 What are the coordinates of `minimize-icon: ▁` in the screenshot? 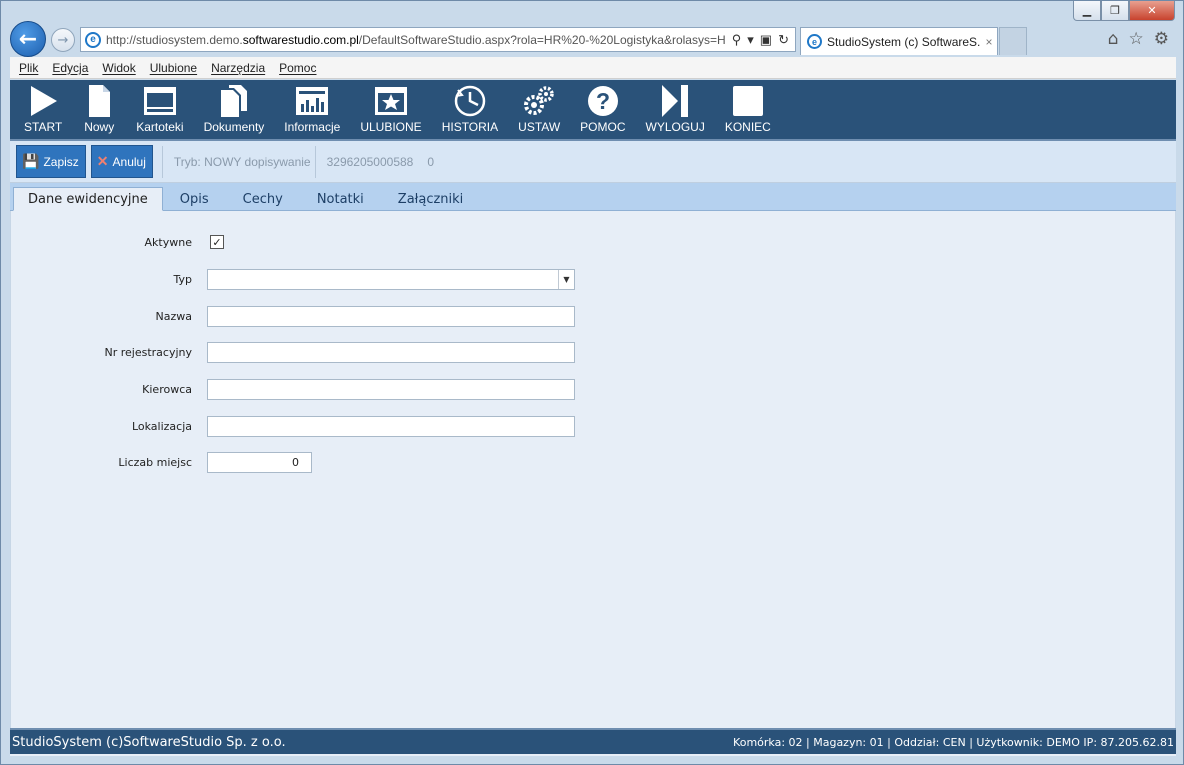 It's located at (1087, 11).